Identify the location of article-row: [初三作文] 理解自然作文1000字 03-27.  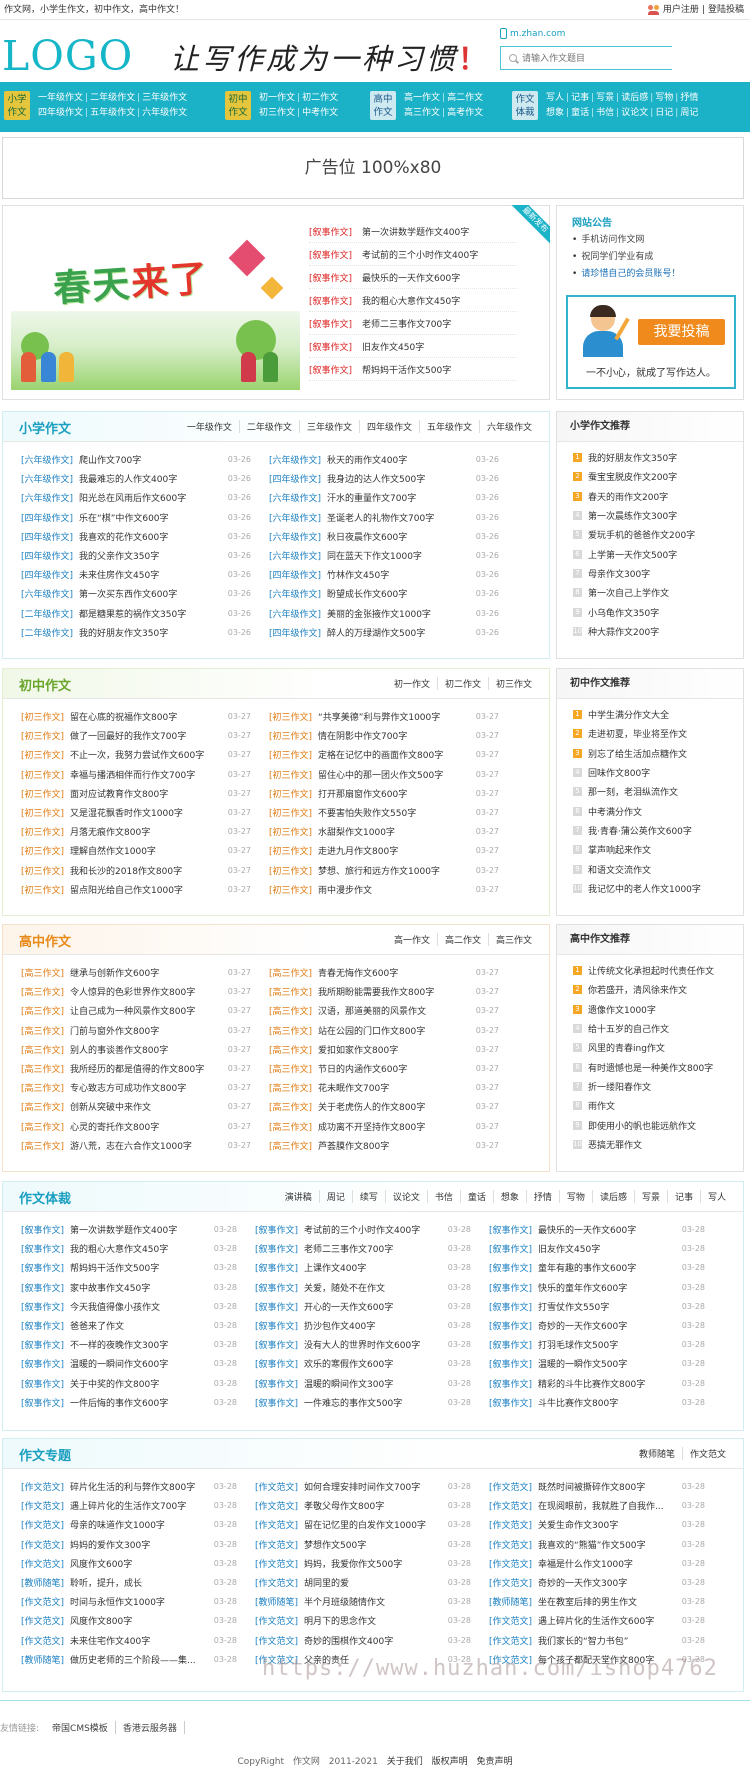
(140, 850).